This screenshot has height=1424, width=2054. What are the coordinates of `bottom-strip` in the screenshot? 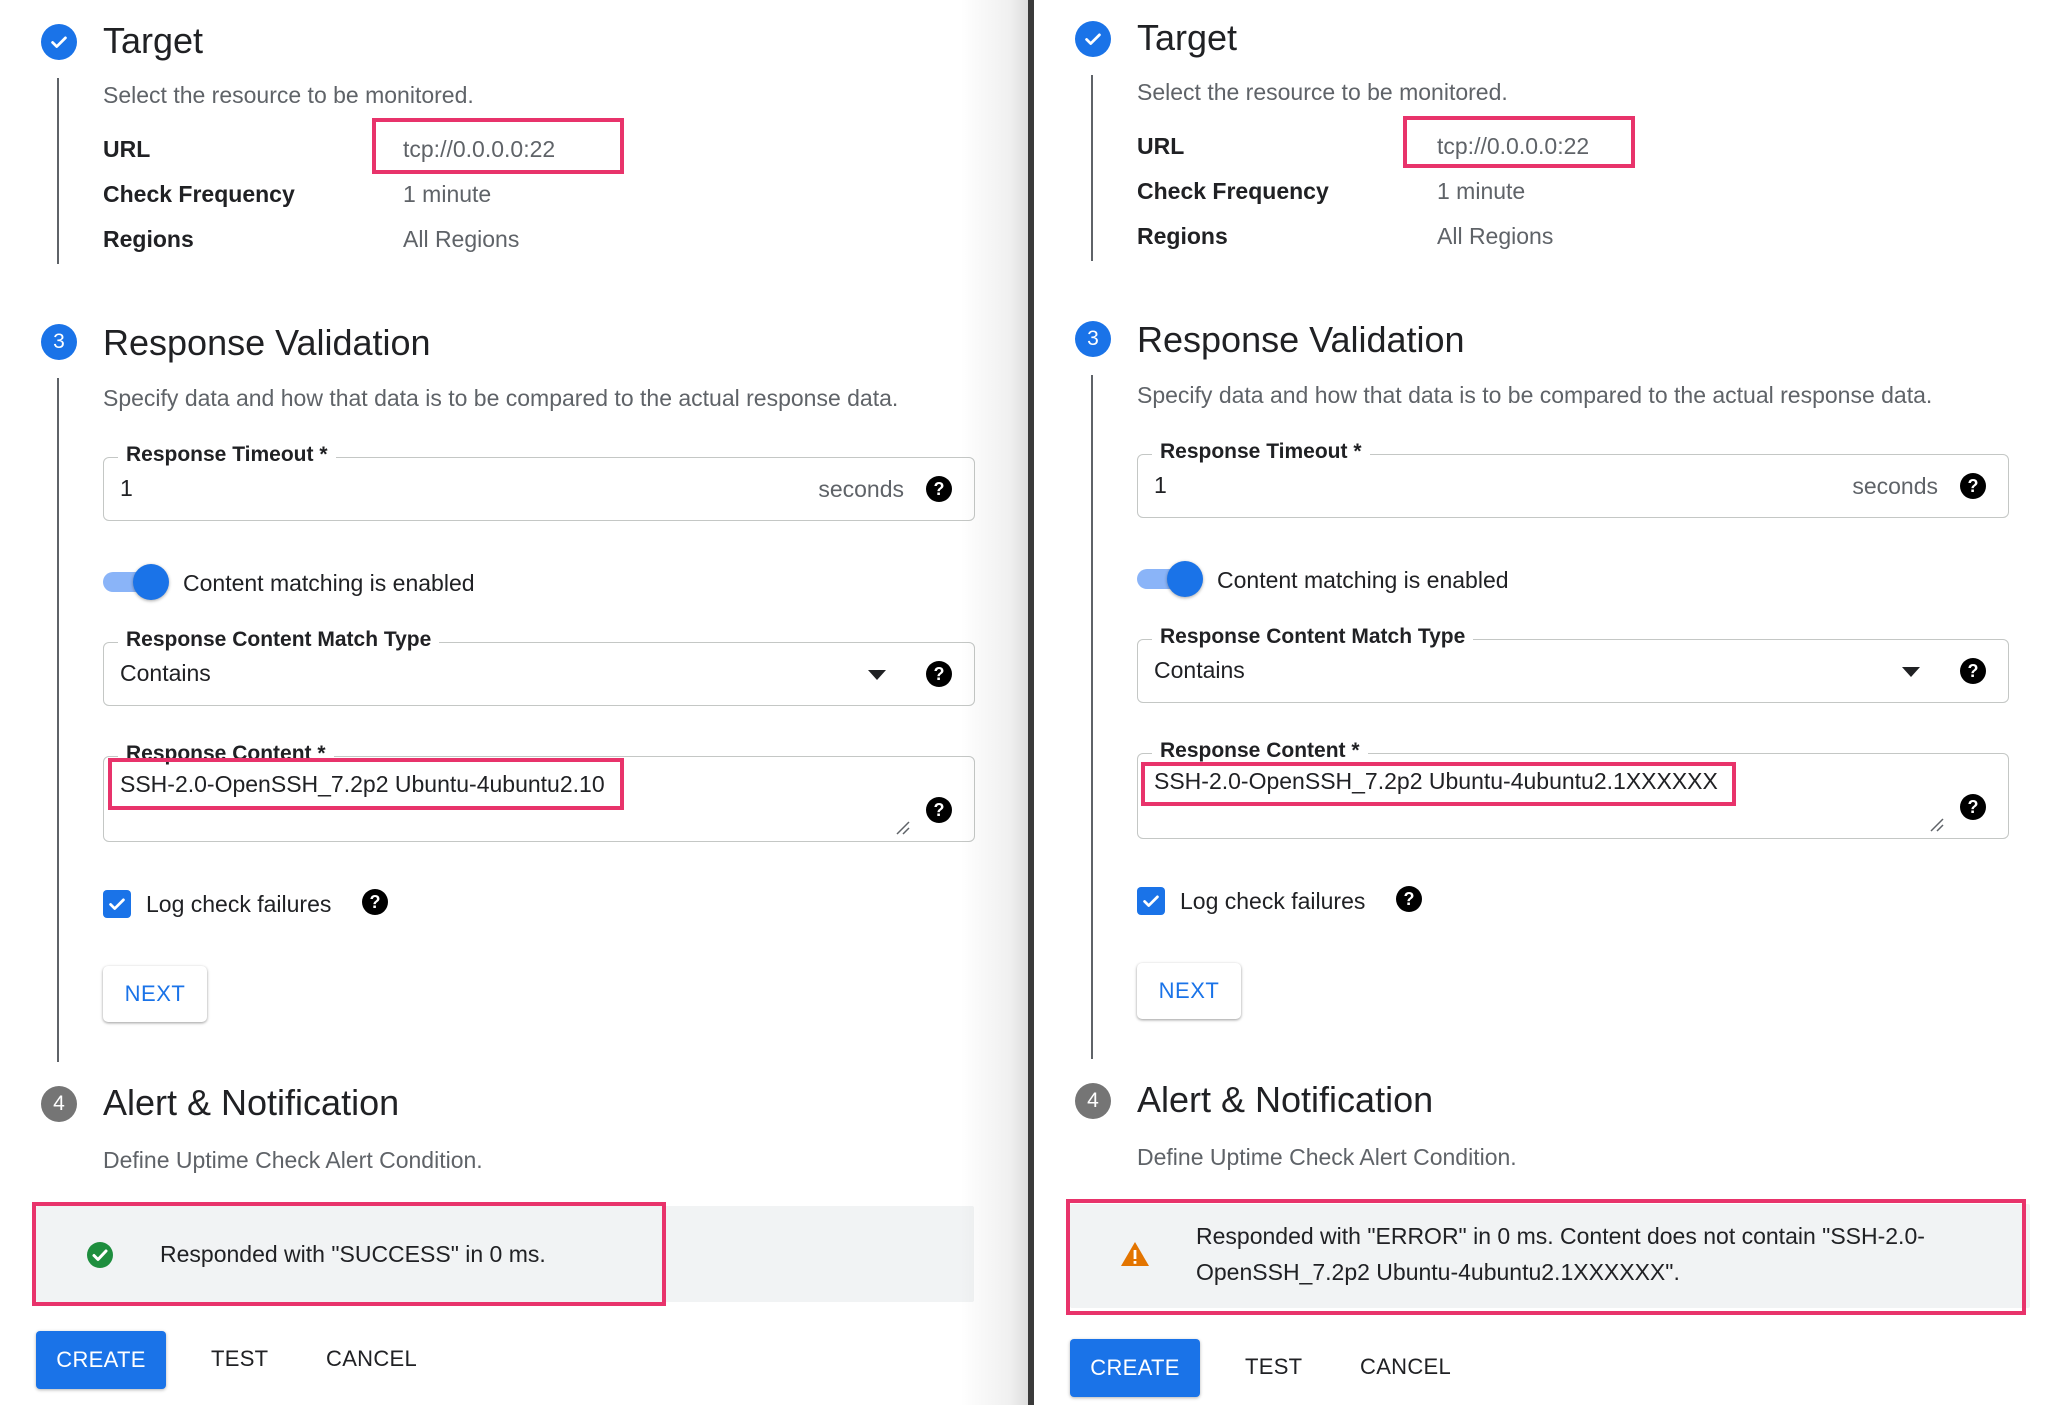 It's located at (1027, 1414).